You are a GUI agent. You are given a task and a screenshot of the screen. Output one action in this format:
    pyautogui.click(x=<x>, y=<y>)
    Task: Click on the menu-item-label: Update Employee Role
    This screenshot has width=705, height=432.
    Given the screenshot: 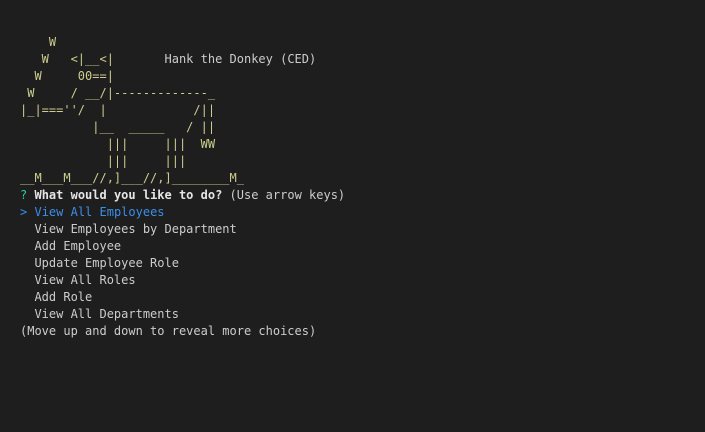 What is the action you would take?
    pyautogui.click(x=106, y=263)
    